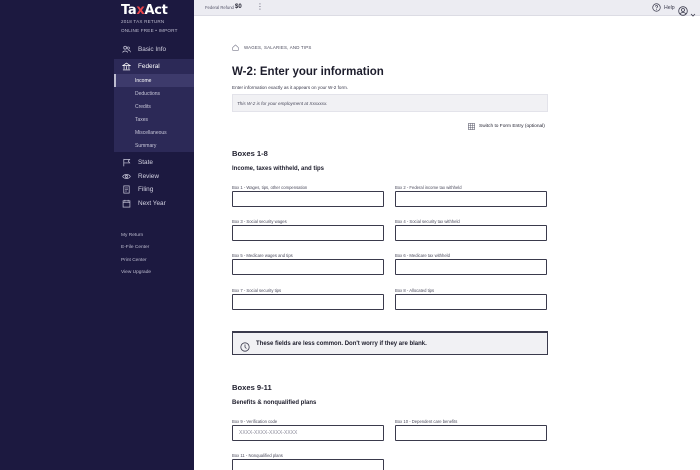 Image resolution: width=700 pixels, height=470 pixels. Describe the element at coordinates (146, 189) in the screenshot. I see `nav-filing-label: Filing` at that location.